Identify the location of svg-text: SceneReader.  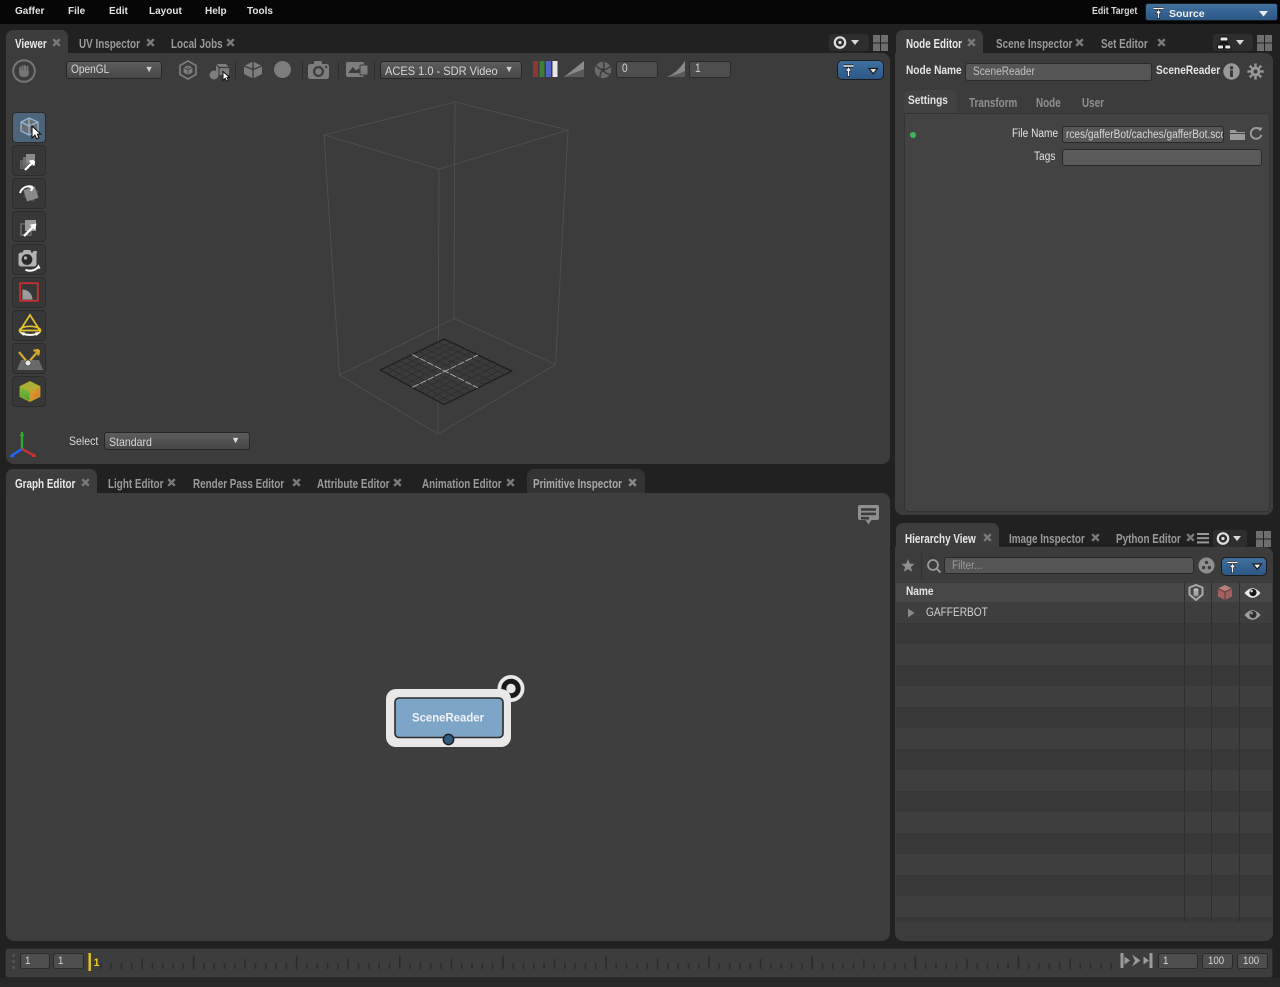
(448, 719).